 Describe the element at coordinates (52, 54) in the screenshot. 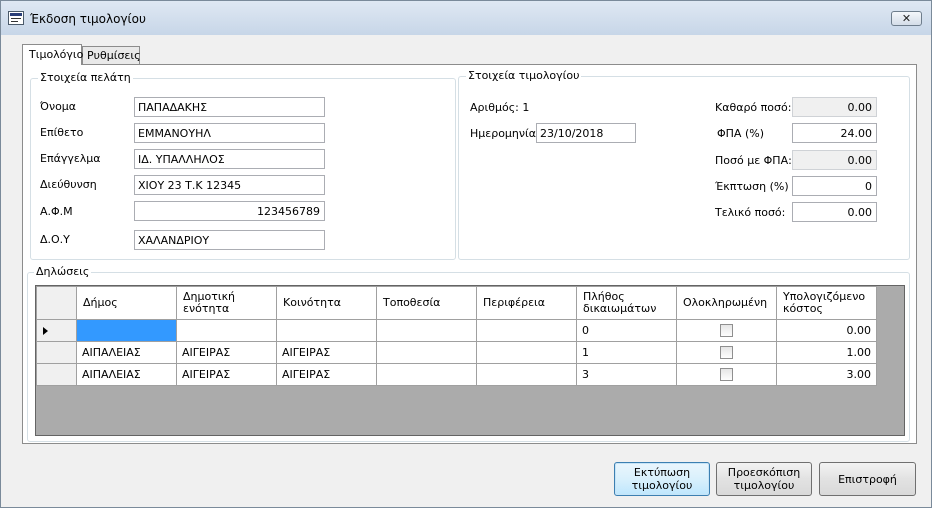

I see `tab-invoice: Τιμολόγιο` at that location.